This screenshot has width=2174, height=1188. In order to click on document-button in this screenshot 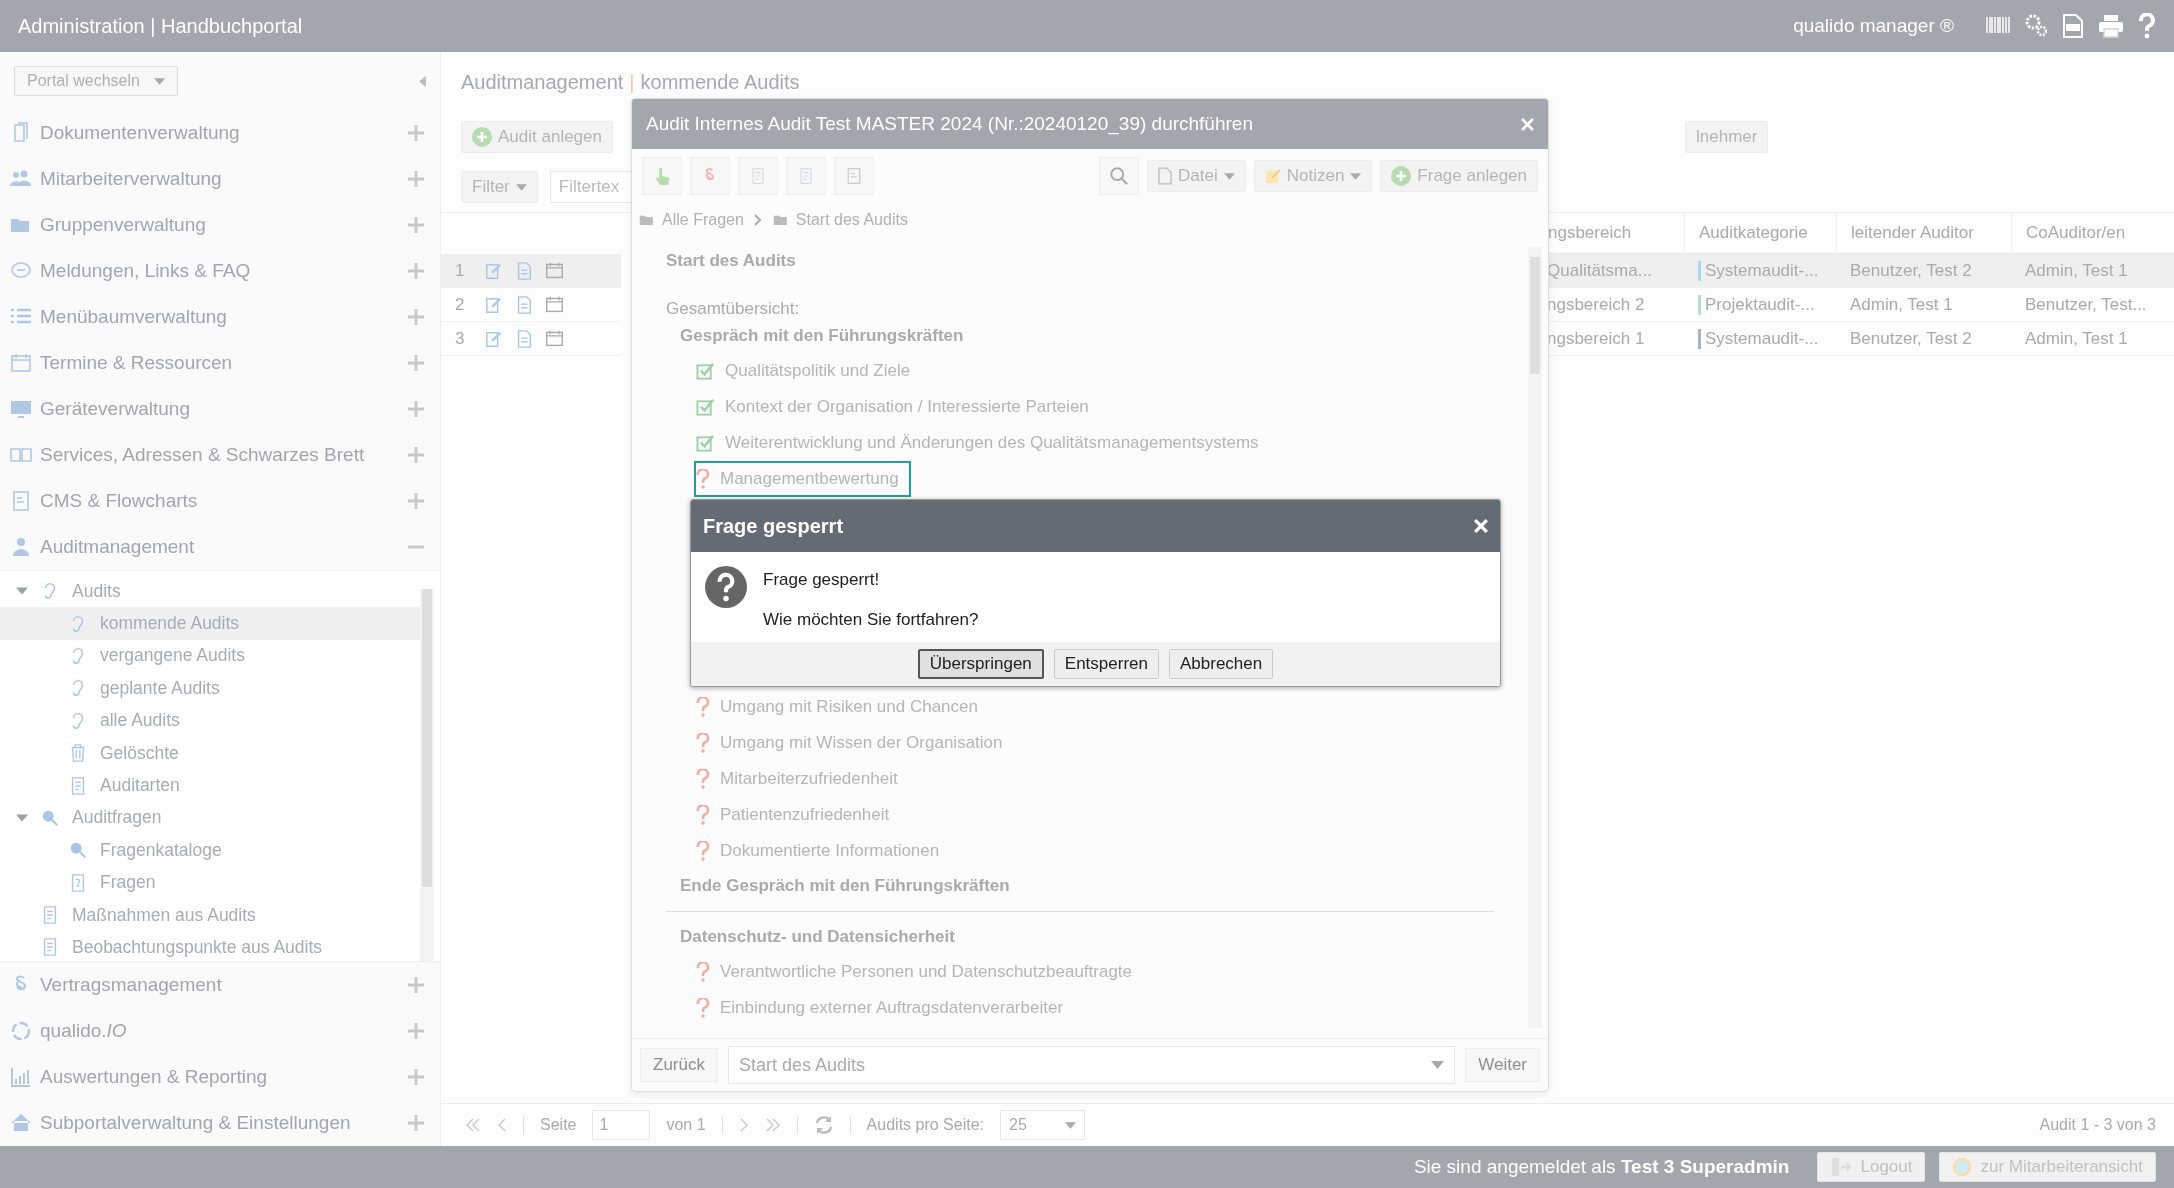, I will do `click(758, 176)`.